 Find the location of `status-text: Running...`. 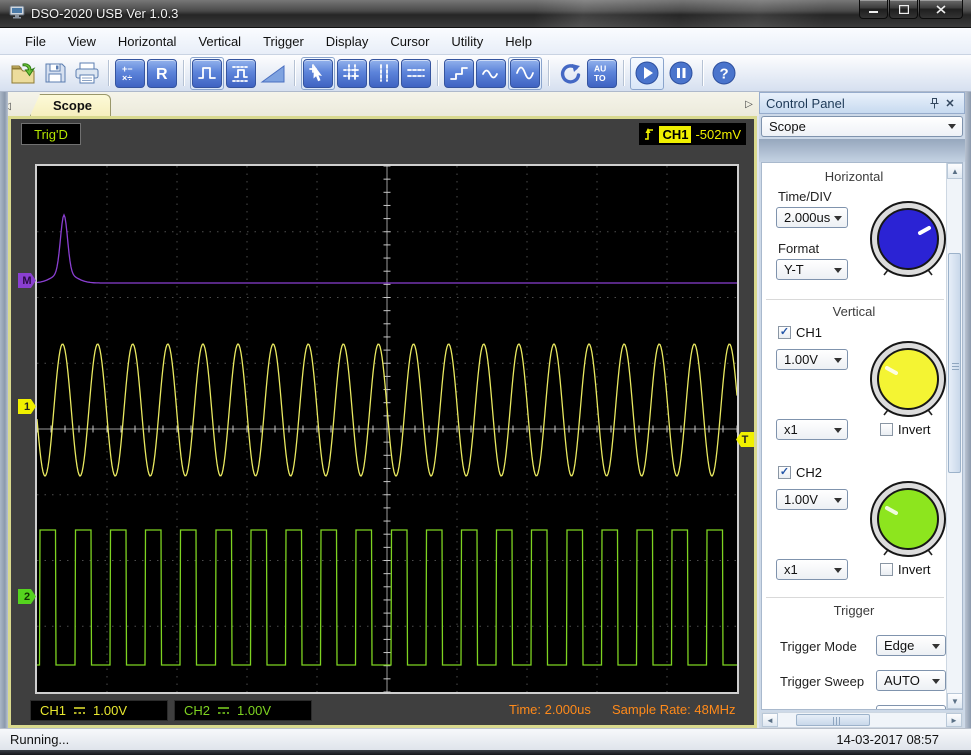

status-text: Running... is located at coordinates (40, 739).